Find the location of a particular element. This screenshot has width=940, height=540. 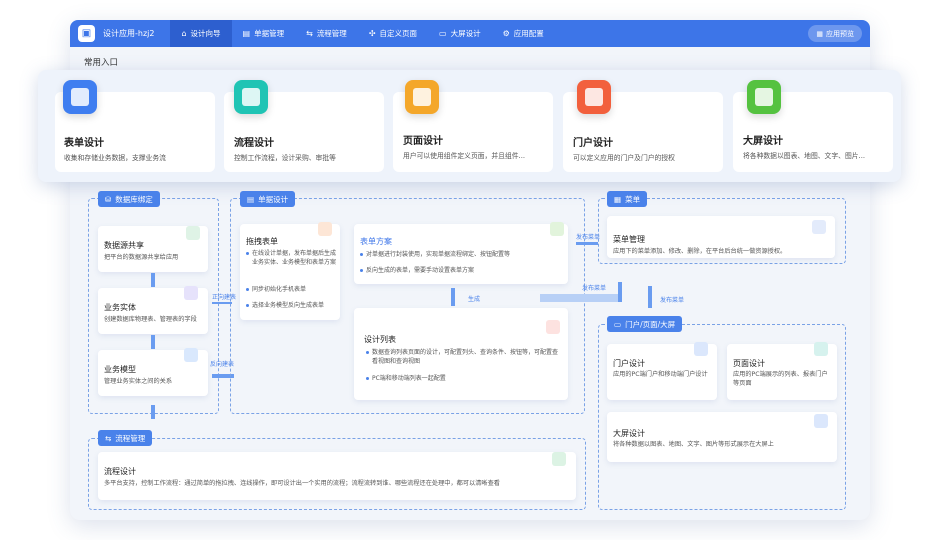

nav-tab-flow: ⇆ 流程管理 is located at coordinates (326, 33).